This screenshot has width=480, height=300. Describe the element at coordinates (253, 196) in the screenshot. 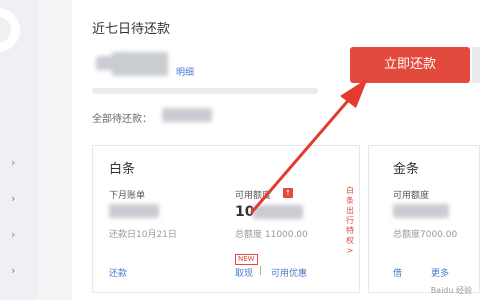

I see `available-label: 可用额度` at that location.